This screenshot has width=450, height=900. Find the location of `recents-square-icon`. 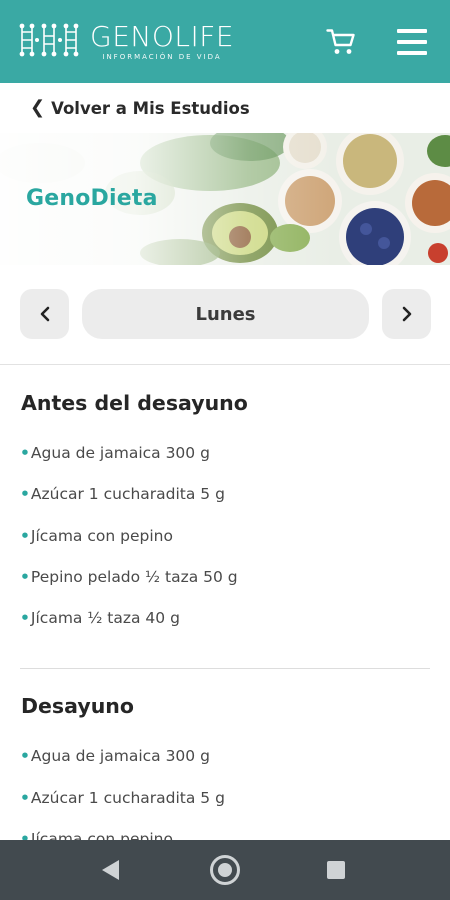

recents-square-icon is located at coordinates (336, 870).